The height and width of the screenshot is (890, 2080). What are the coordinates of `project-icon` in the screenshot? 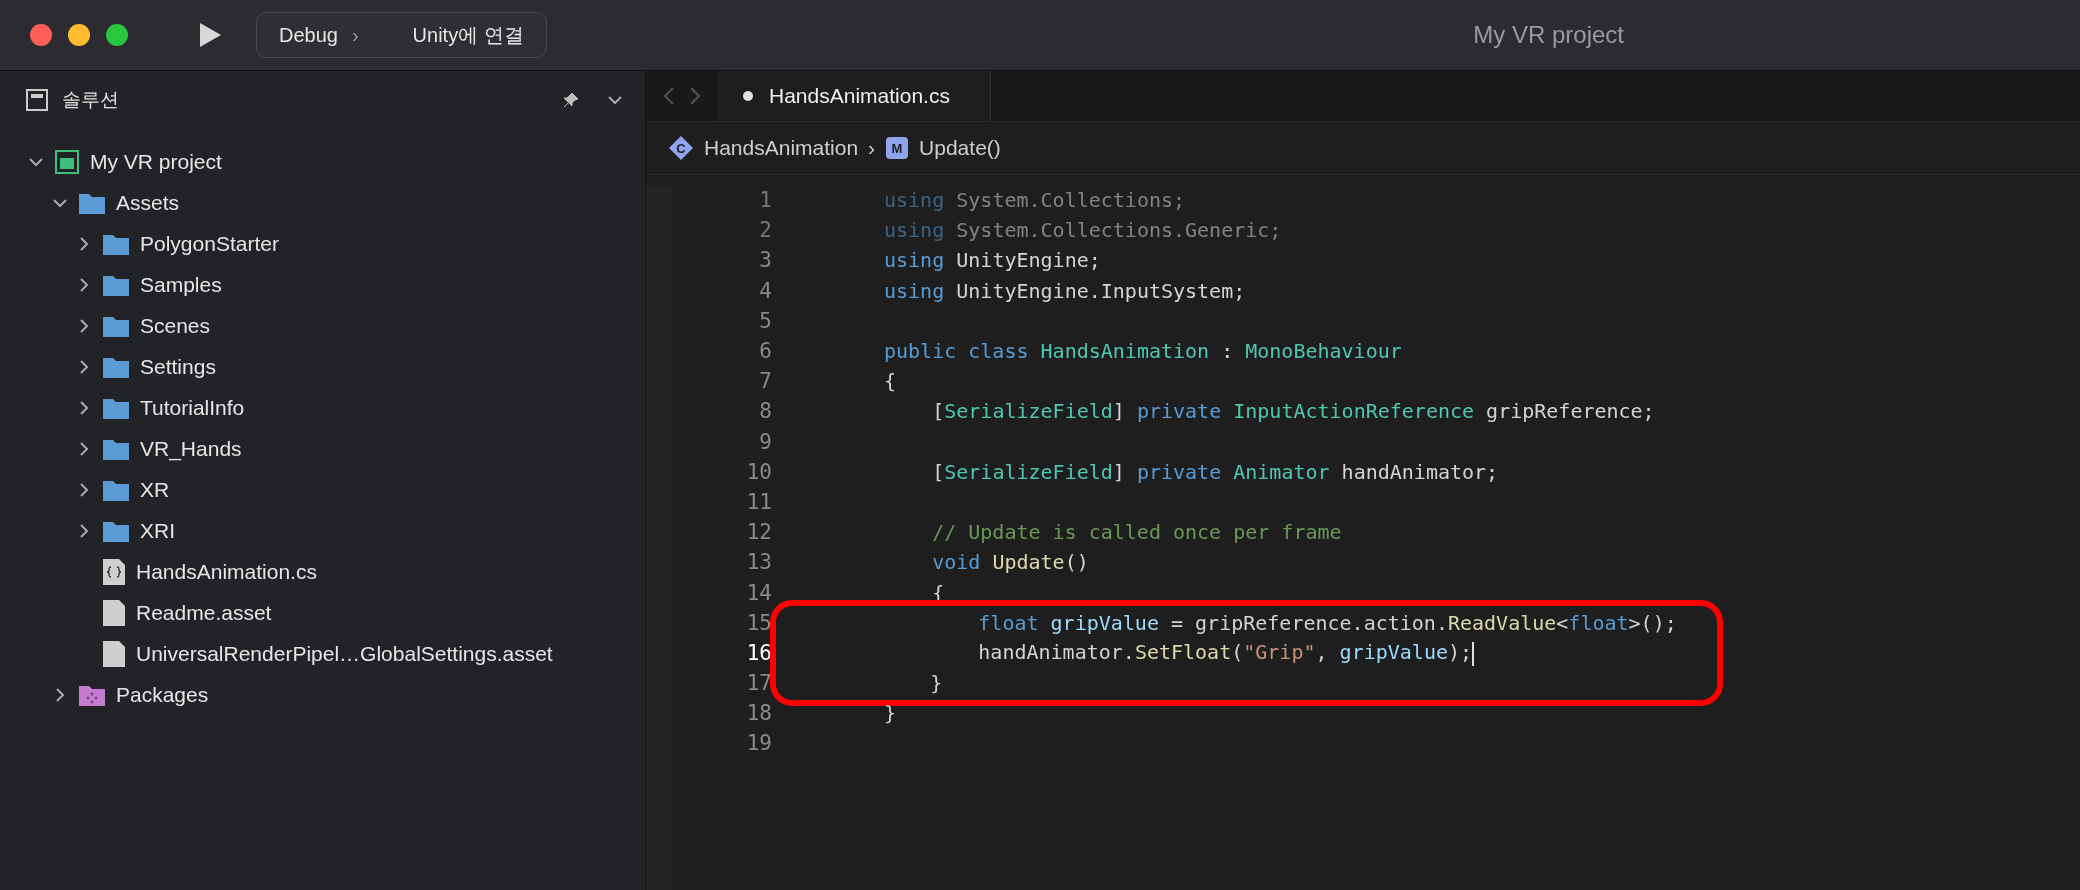 It's located at (67, 161).